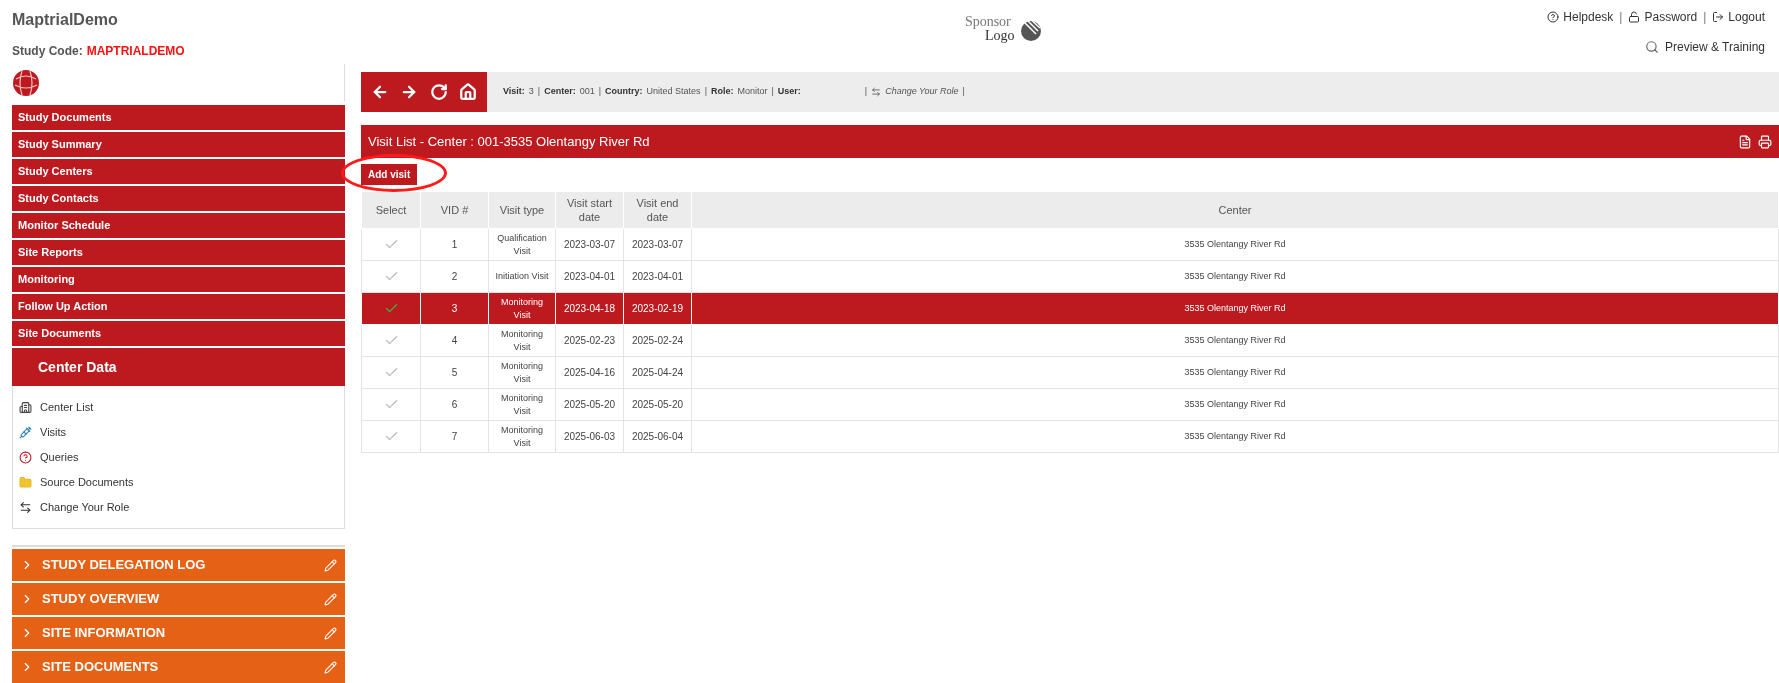 The image size is (1779, 683). Describe the element at coordinates (1235, 210) in the screenshot. I see `column-header: Center` at that location.